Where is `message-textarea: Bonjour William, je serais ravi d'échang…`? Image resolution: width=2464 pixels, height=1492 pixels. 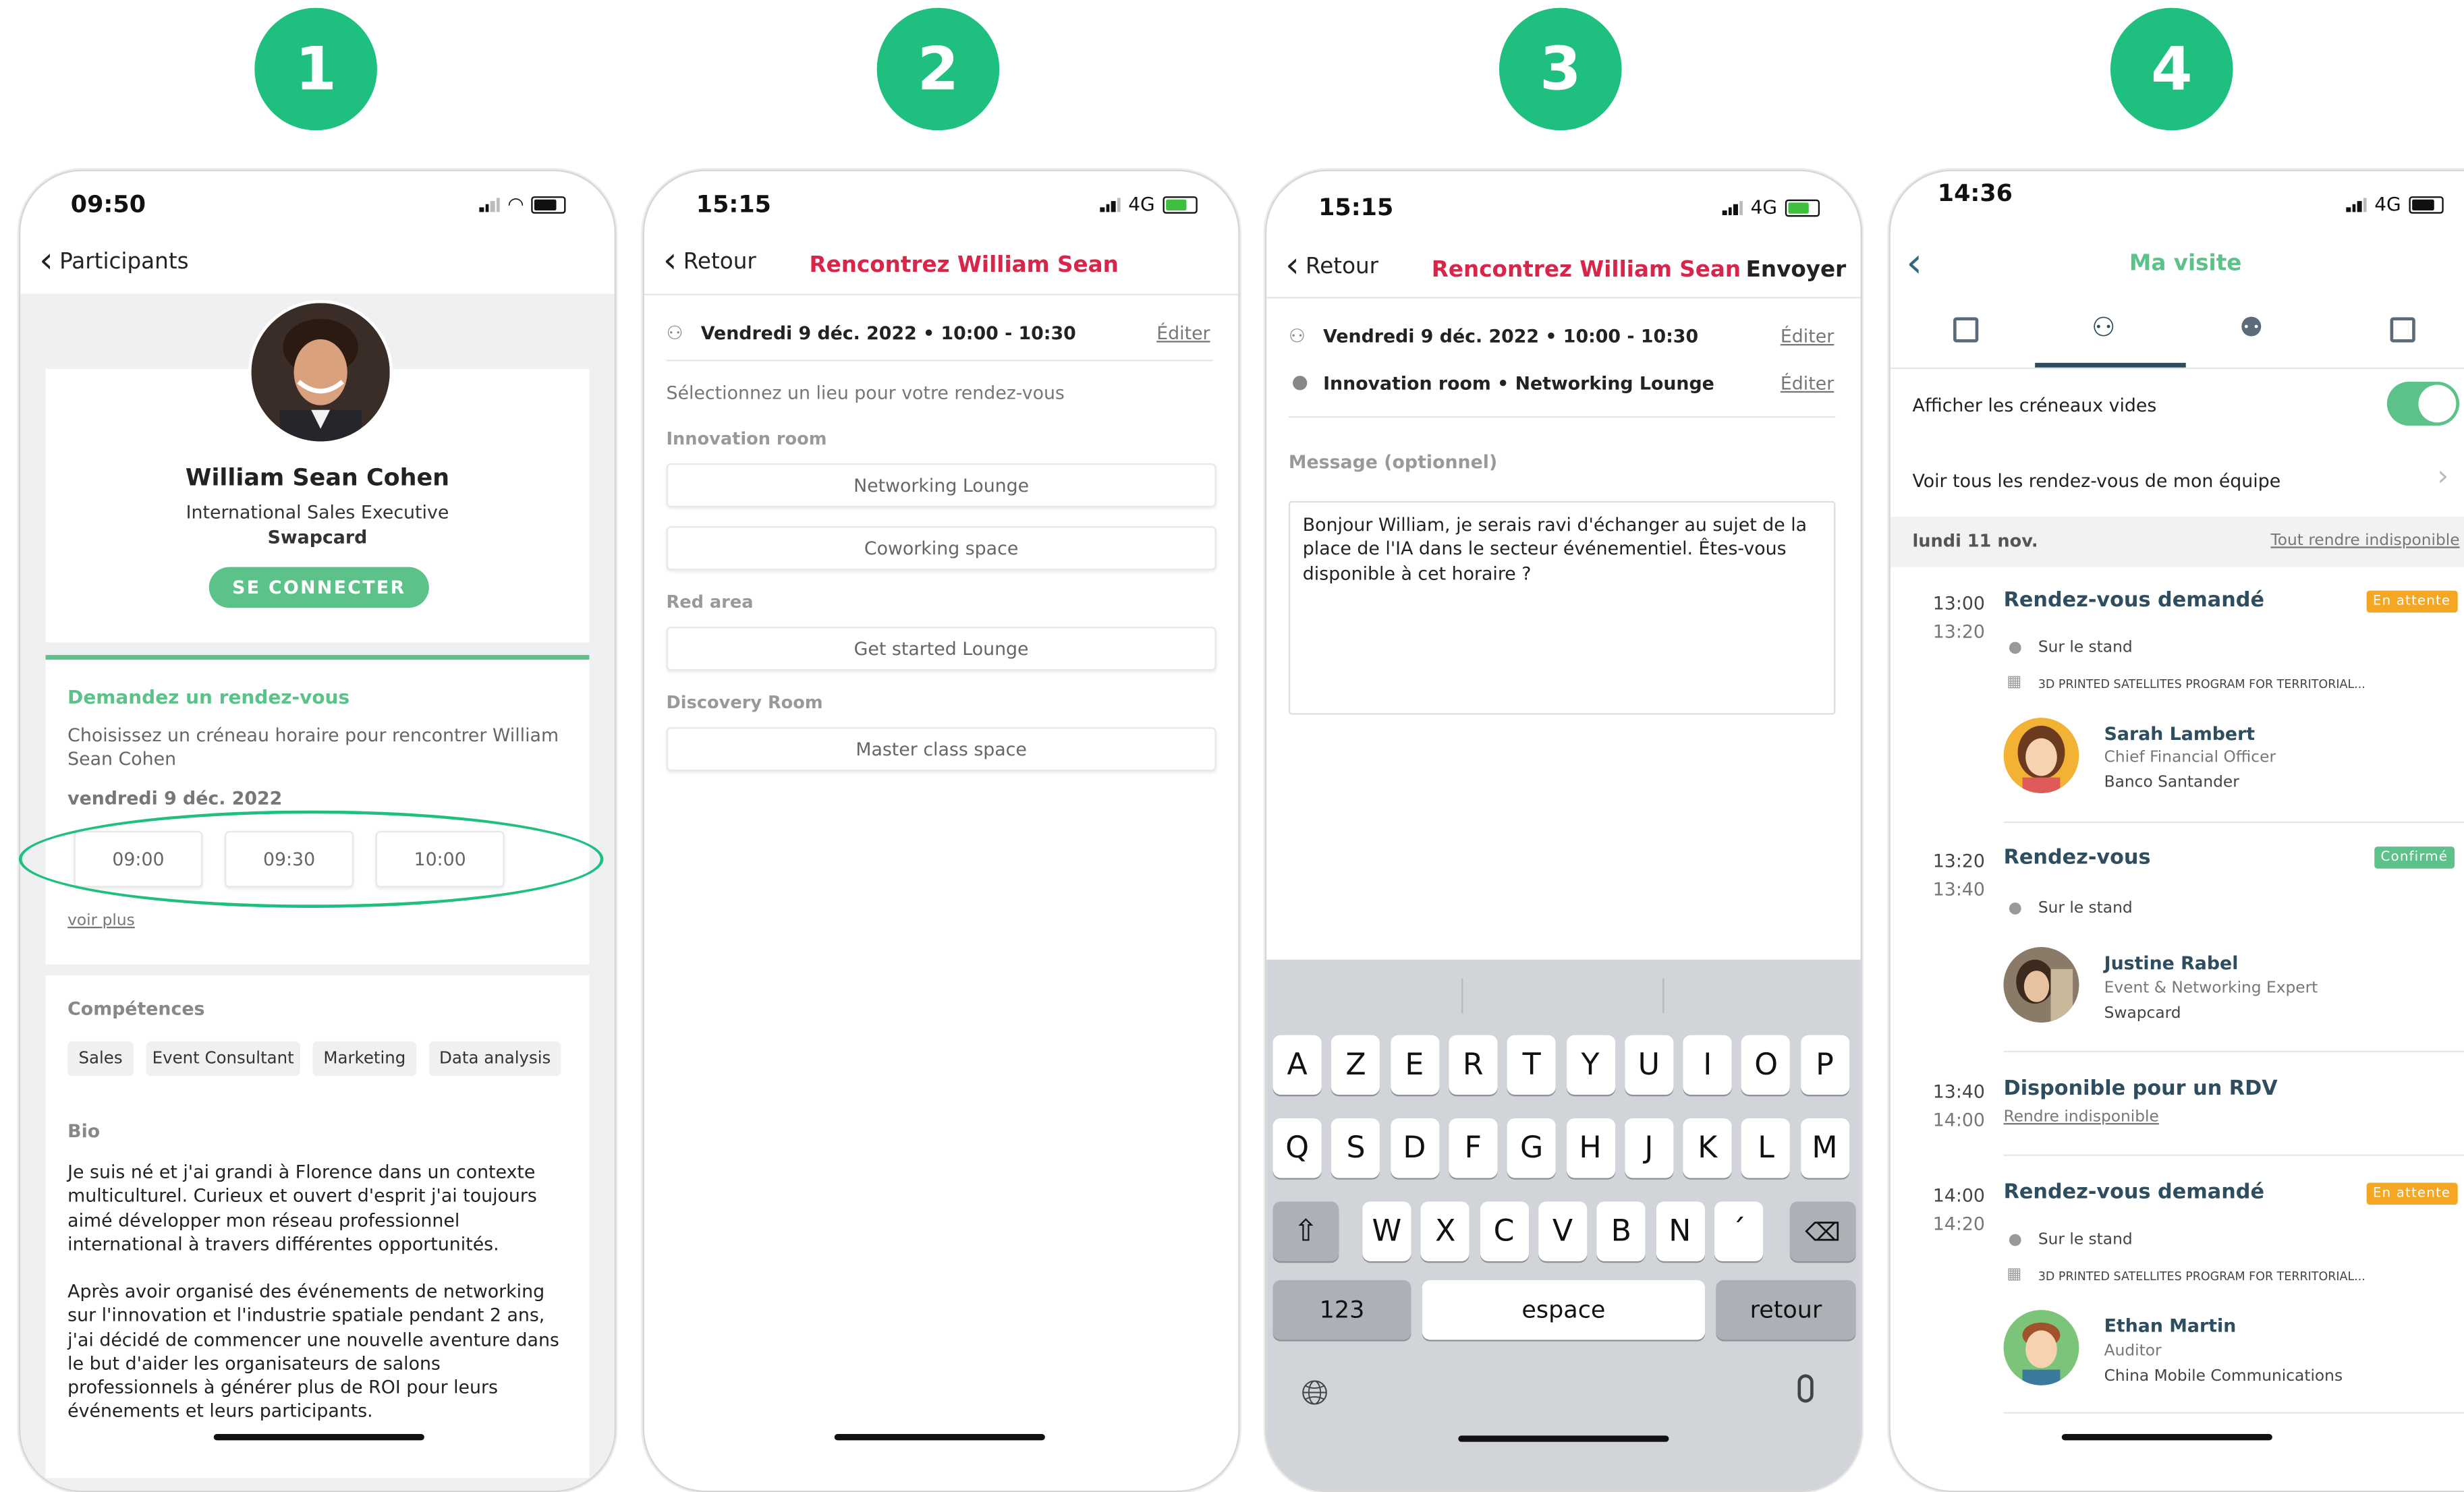 message-textarea: Bonjour William, je serais ravi d'échang… is located at coordinates (1562, 608).